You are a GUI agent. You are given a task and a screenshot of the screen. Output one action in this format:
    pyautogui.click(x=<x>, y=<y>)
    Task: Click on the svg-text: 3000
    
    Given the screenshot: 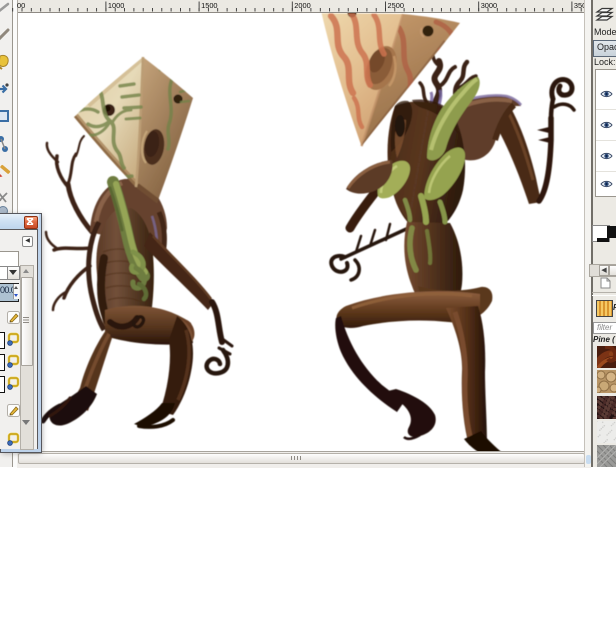 What is the action you would take?
    pyautogui.click(x=489, y=5)
    